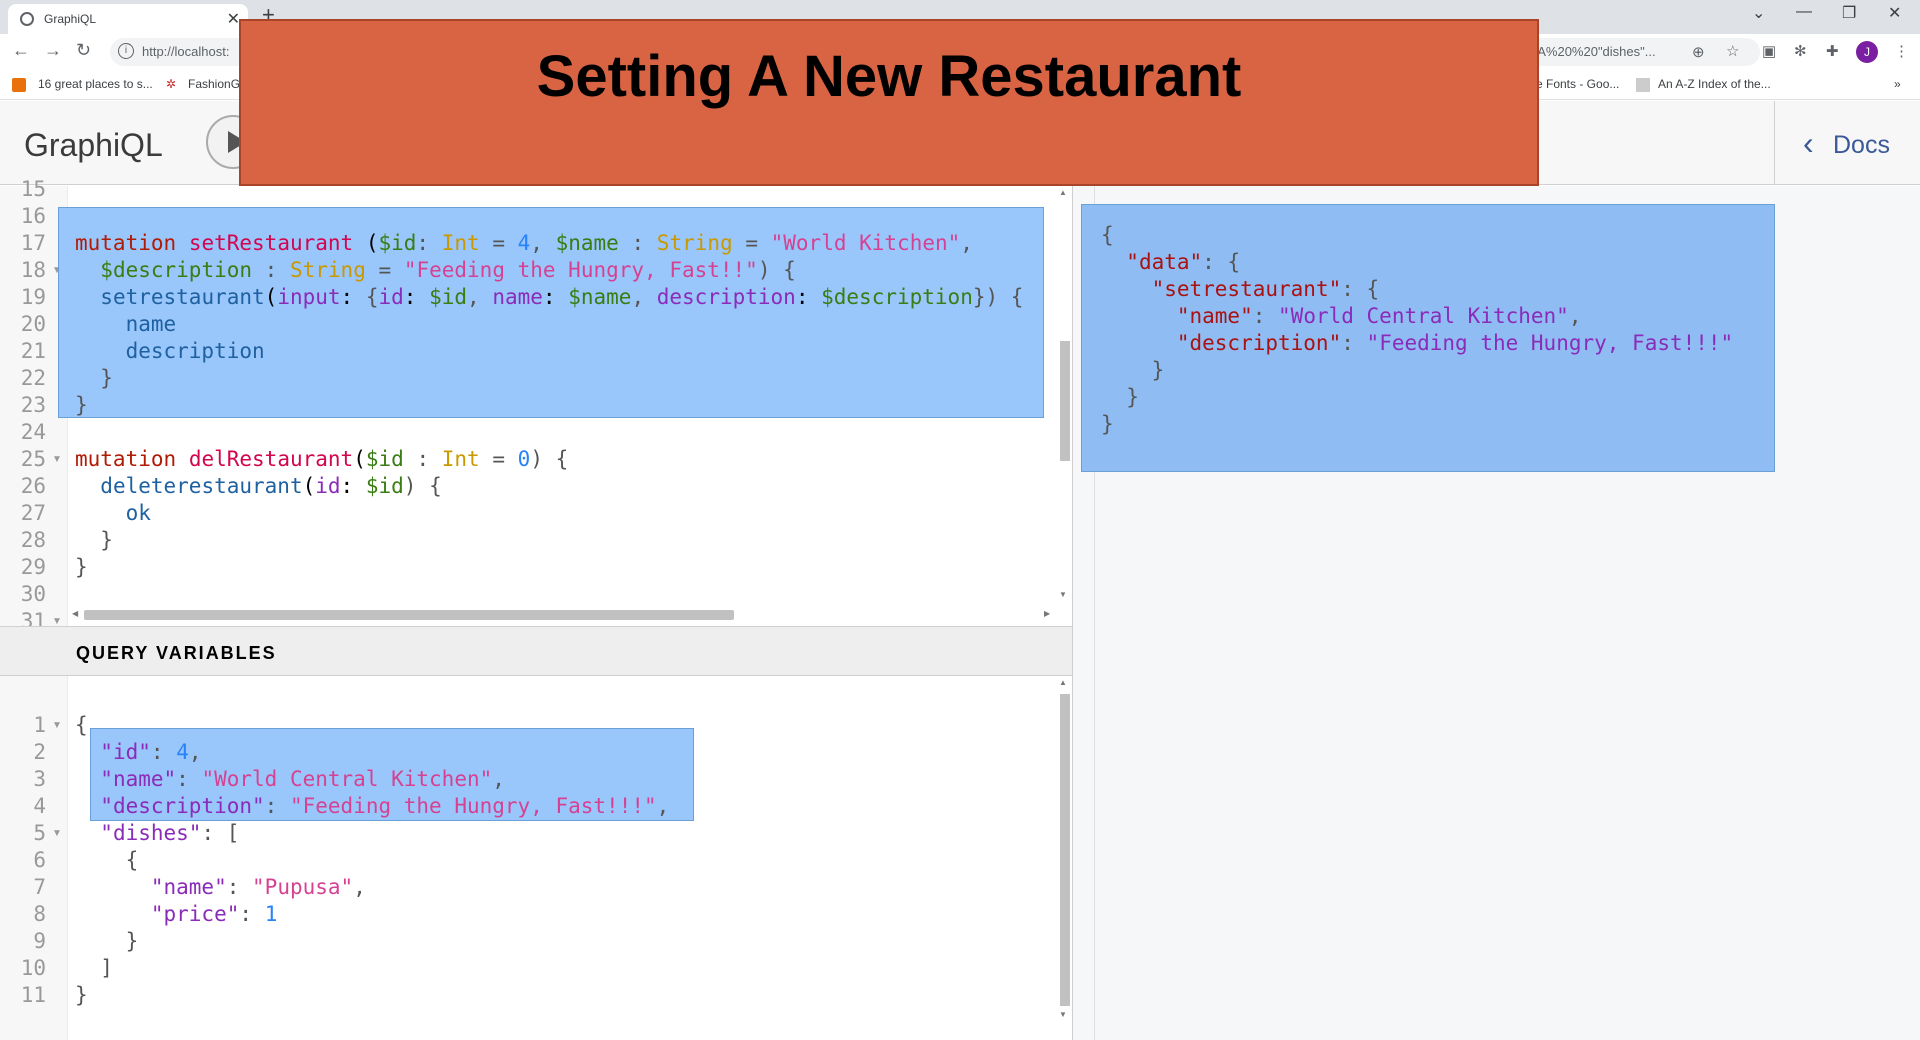  What do you see at coordinates (290, 779) in the screenshot?
I see `code-line: "name": "World Central Kitchen",` at bounding box center [290, 779].